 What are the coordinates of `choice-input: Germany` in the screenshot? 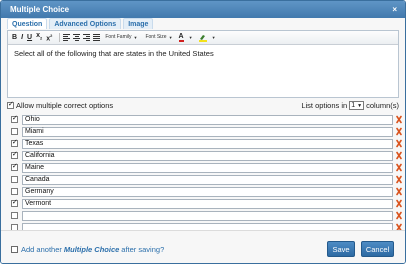 It's located at (207, 192).